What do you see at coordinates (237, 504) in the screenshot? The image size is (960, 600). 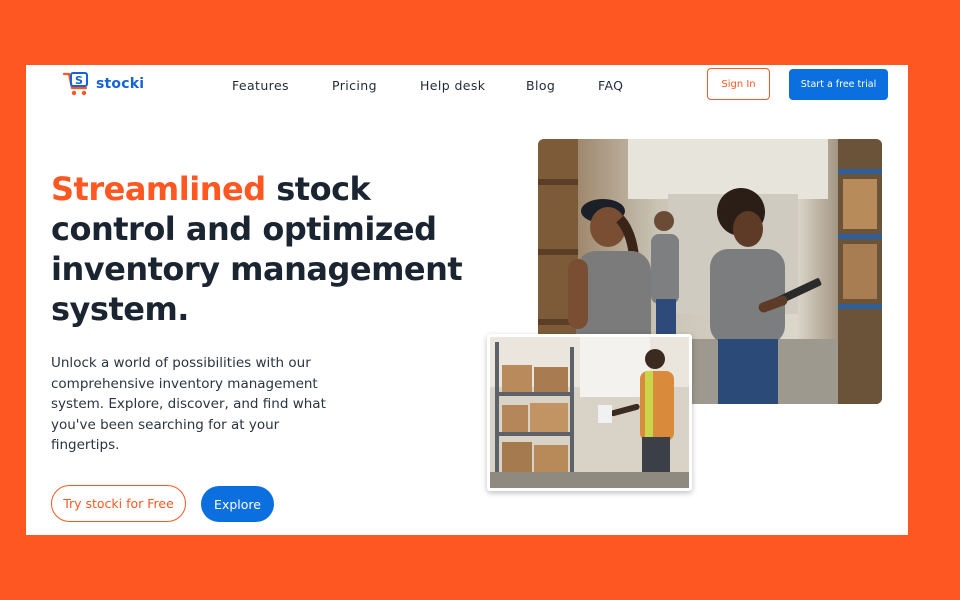 I see `explore-button: Explore` at bounding box center [237, 504].